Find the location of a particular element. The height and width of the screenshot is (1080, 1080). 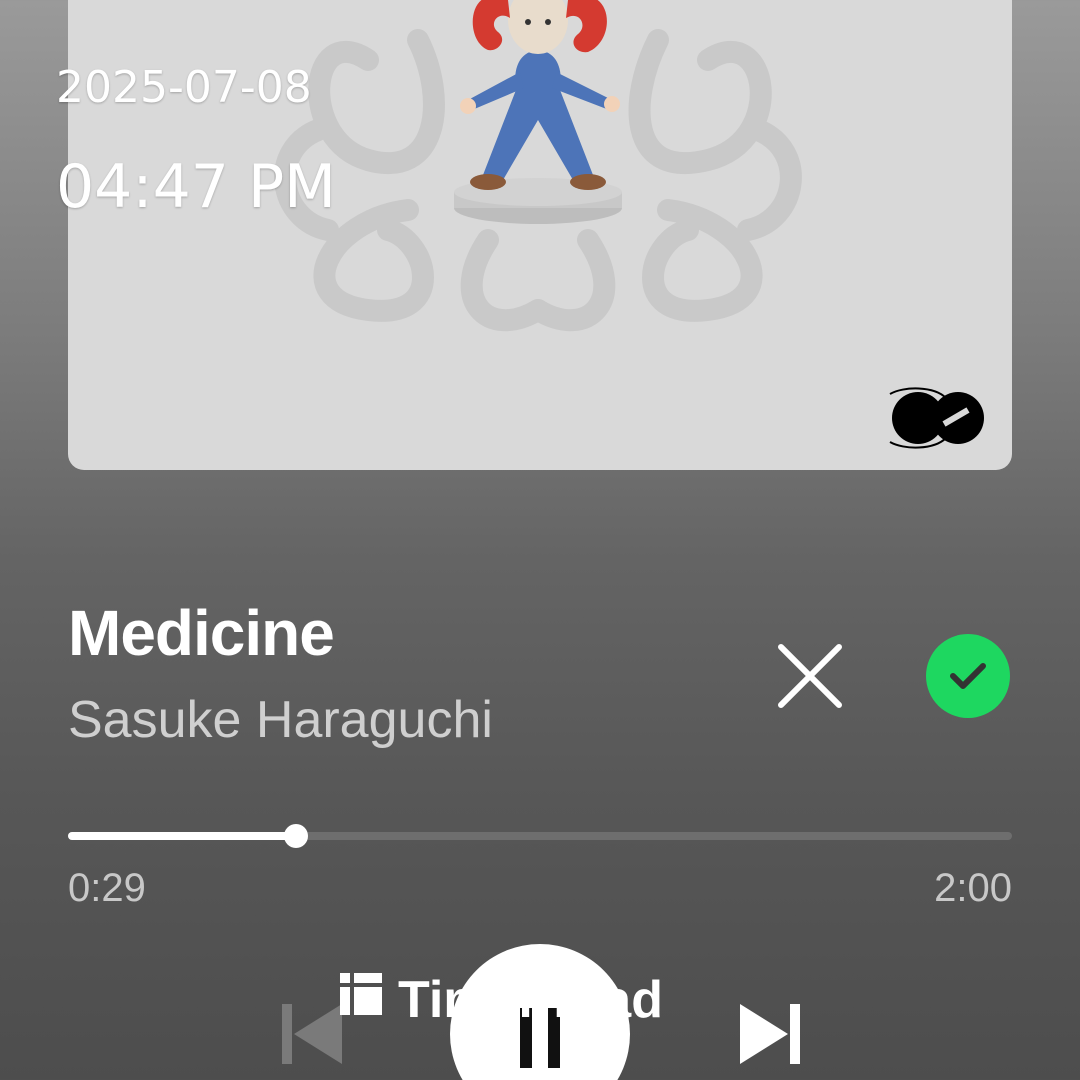

dismiss-button is located at coordinates (810, 676).